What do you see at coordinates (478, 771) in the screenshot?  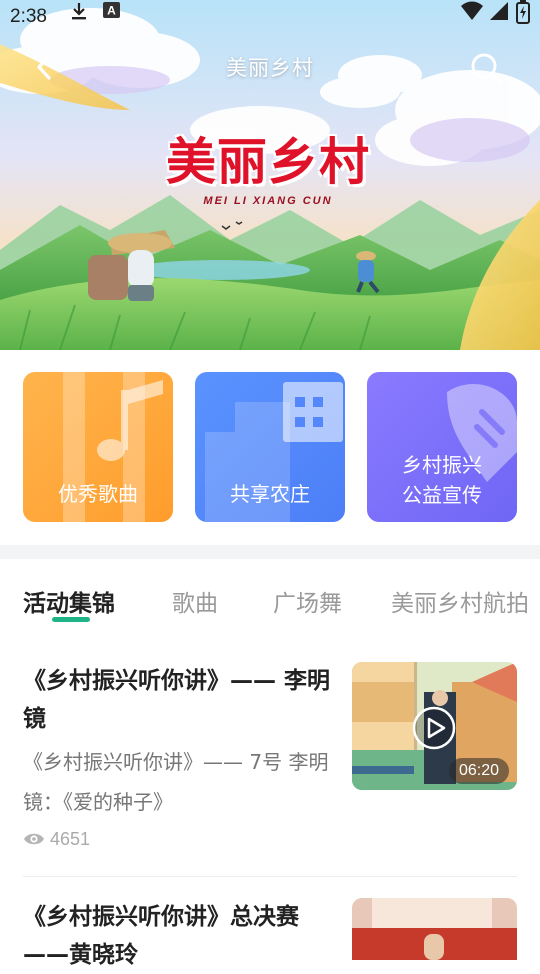 I see `video-duration: 06:20` at bounding box center [478, 771].